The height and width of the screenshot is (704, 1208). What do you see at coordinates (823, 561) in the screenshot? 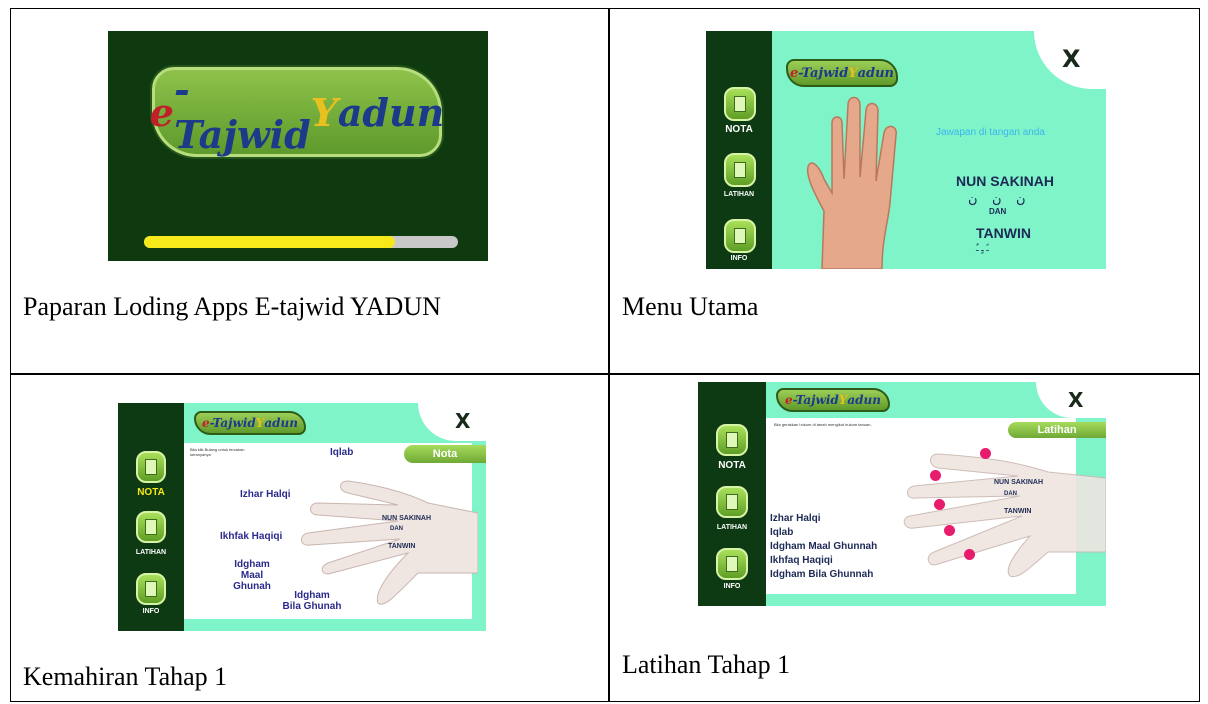
I see `answer-item-ikhfaq-haqiqi: Ikhfaq Haqiqi` at bounding box center [823, 561].